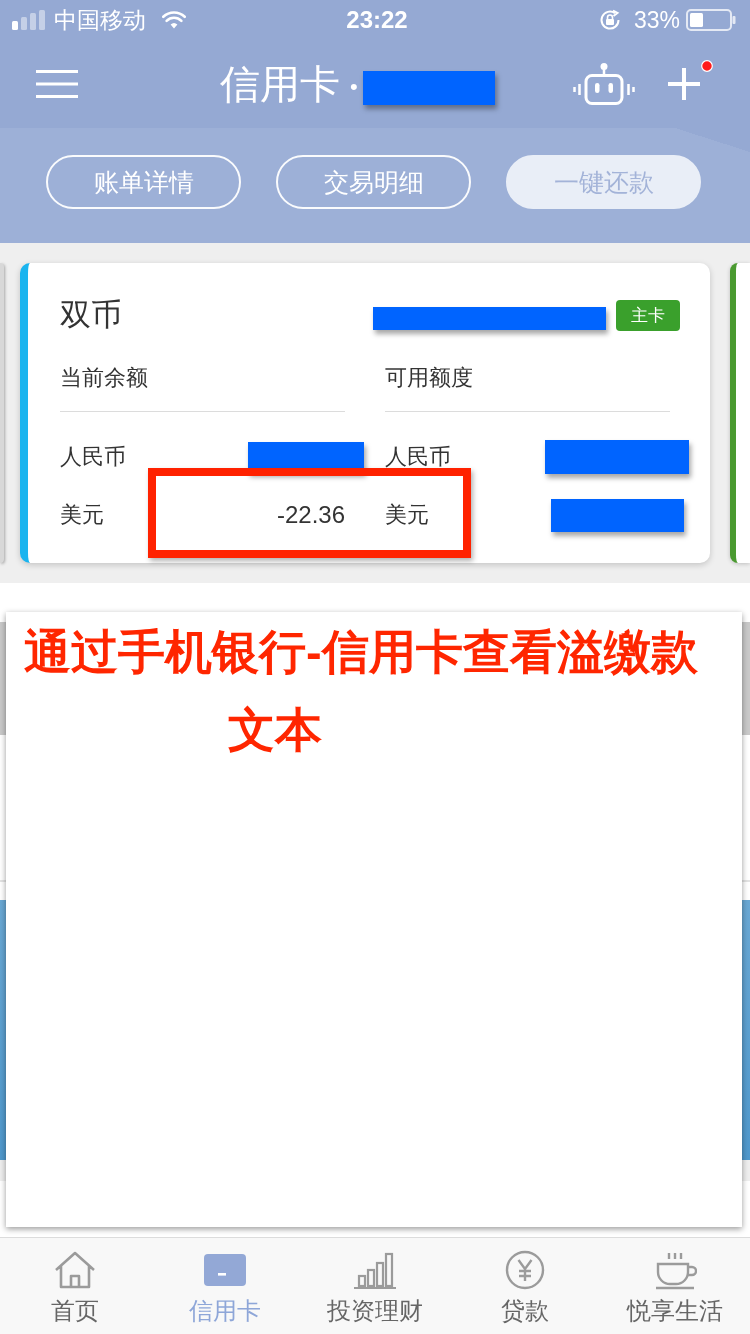 This screenshot has height=1334, width=750. I want to click on cup-icon, so click(675, 1270).